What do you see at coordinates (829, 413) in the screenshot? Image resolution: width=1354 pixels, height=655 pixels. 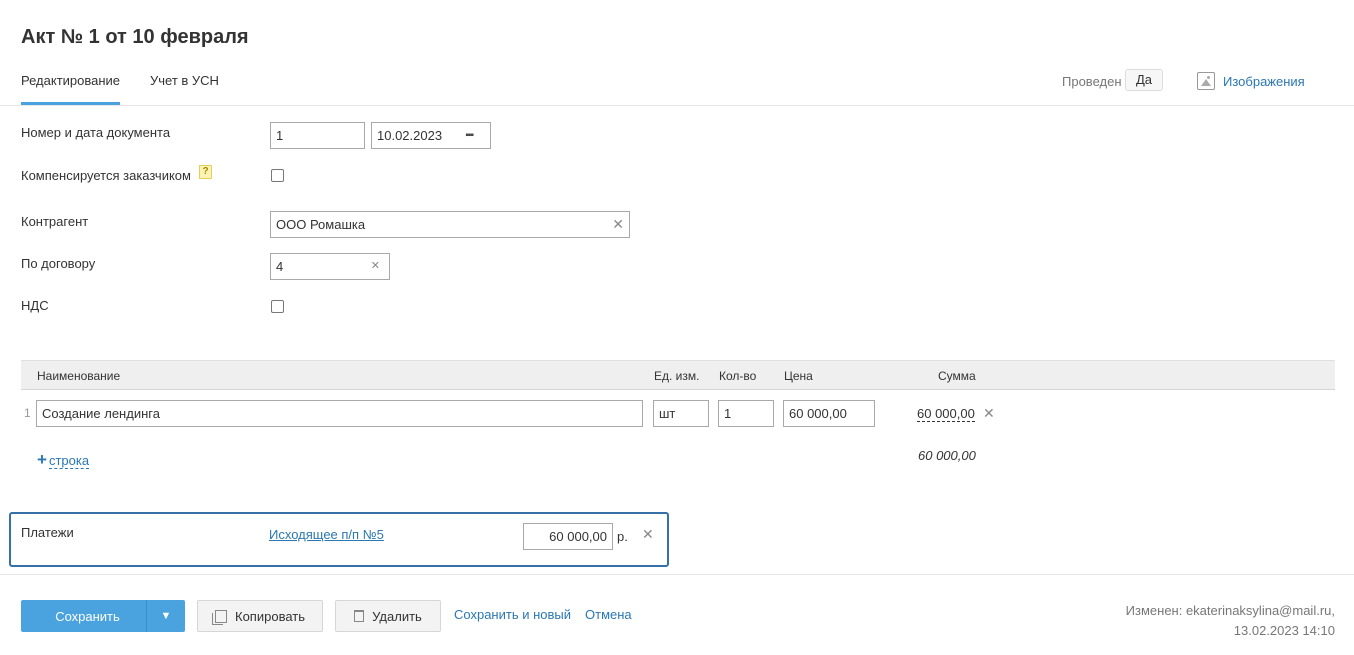 I see `item-price-input: 60 000,00` at bounding box center [829, 413].